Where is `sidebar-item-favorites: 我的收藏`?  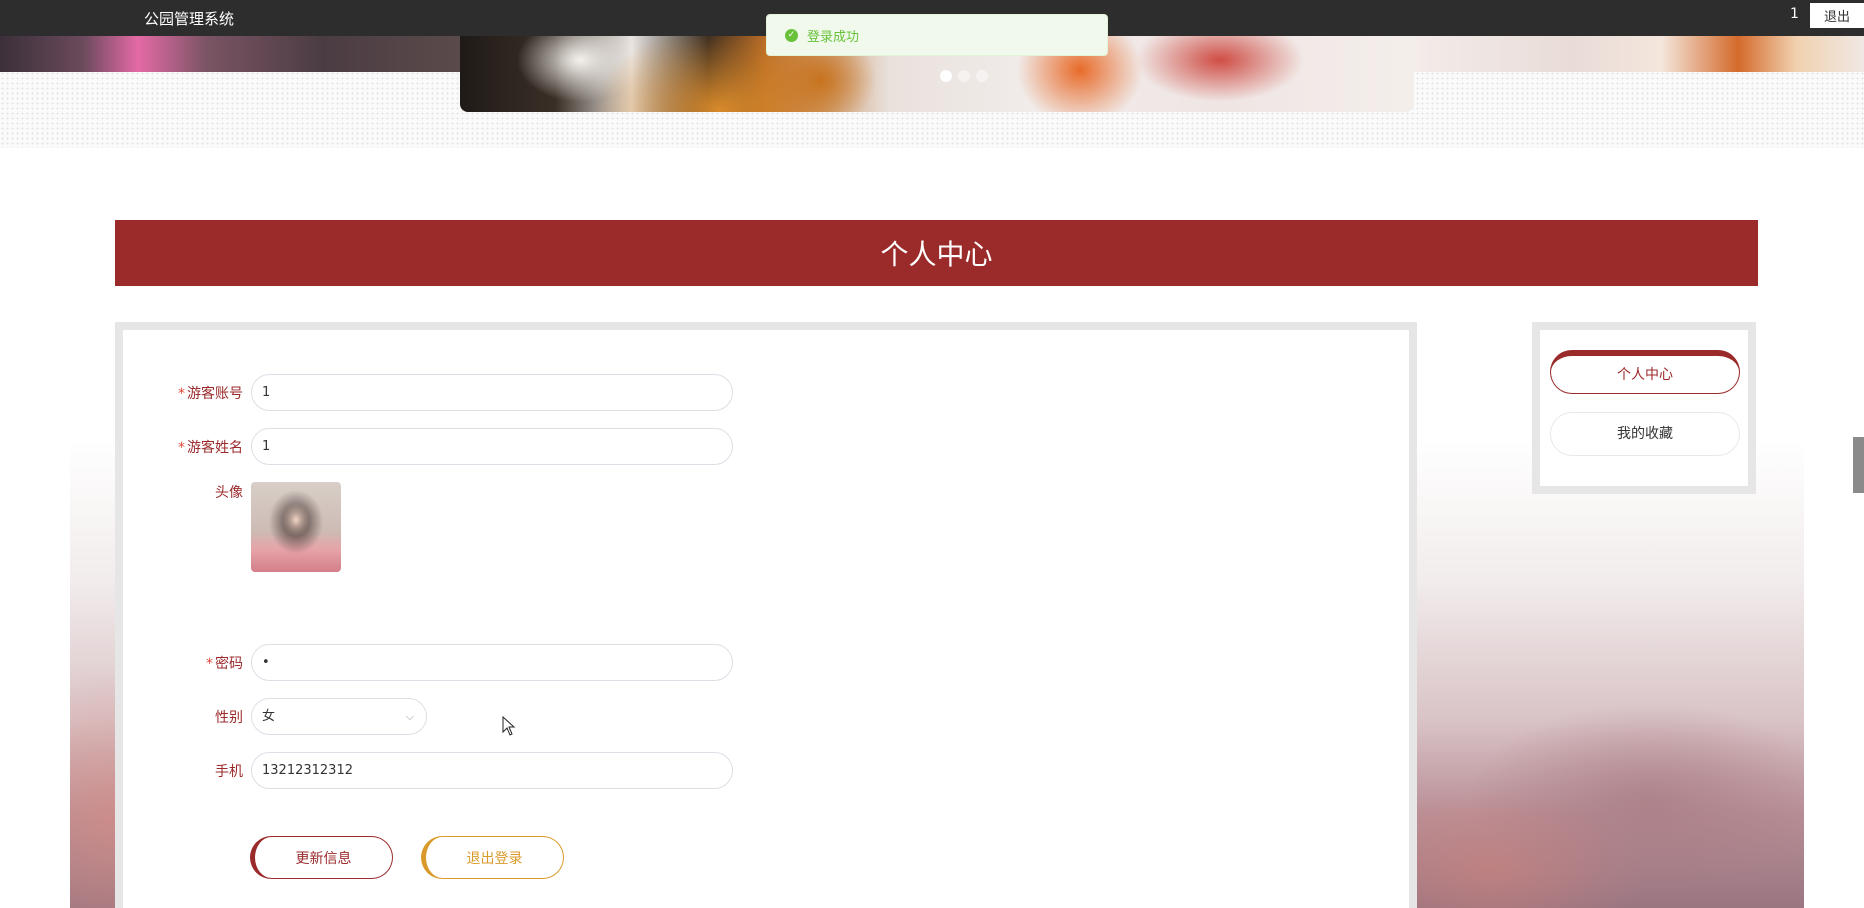 sidebar-item-favorites: 我的收藏 is located at coordinates (1645, 434).